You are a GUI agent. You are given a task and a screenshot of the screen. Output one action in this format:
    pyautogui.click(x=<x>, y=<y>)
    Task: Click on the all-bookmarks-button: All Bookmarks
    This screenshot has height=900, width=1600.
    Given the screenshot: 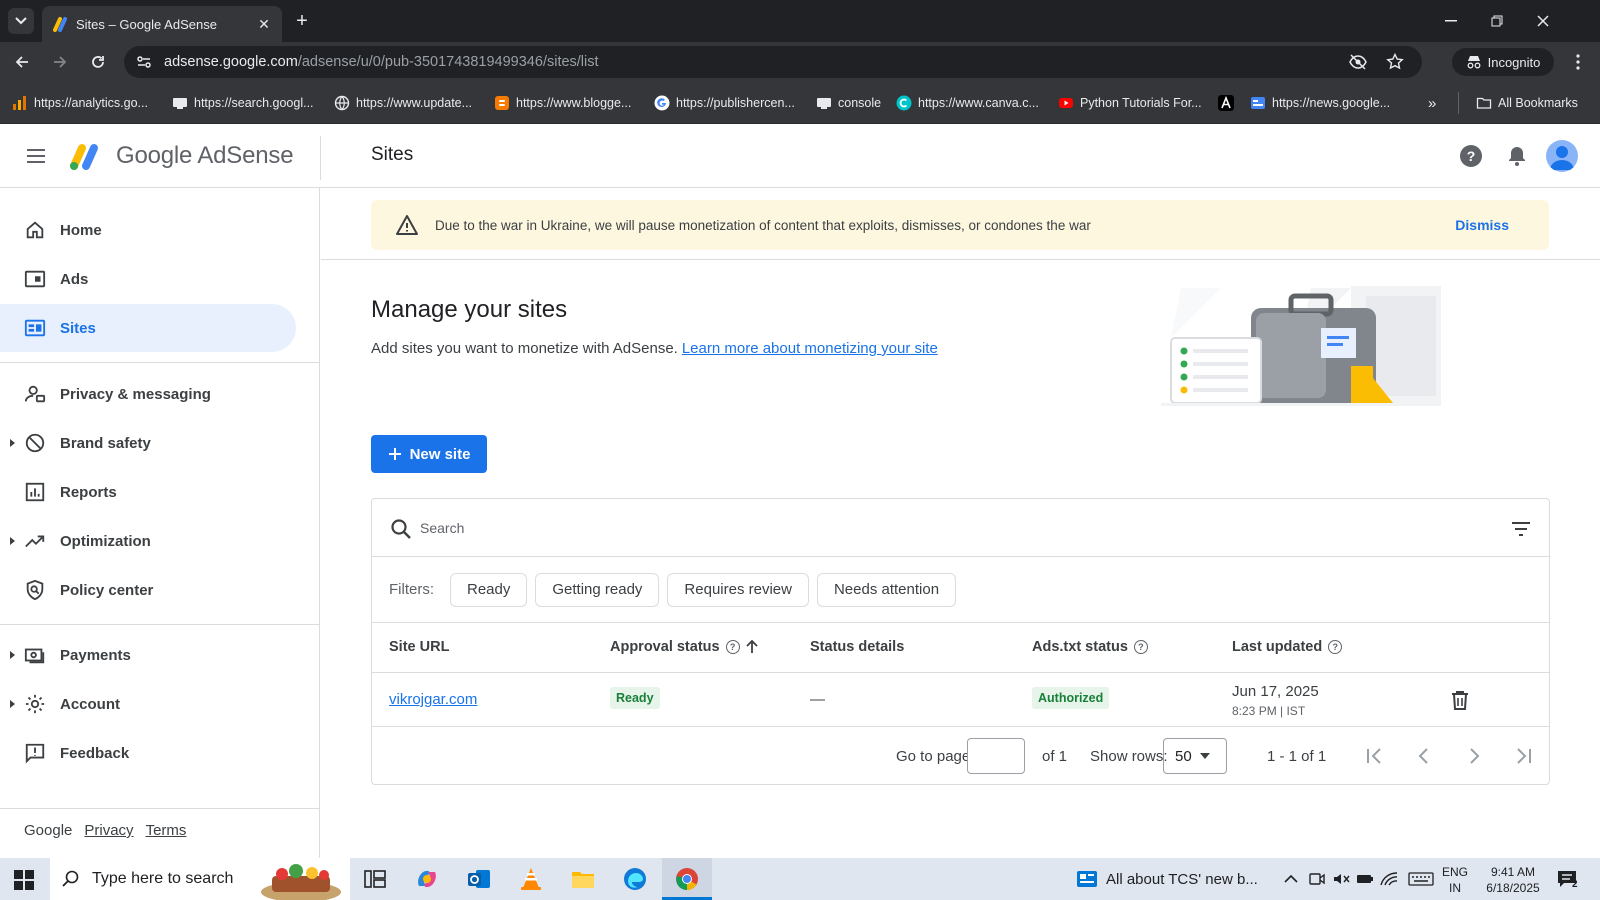 What is the action you would take?
    pyautogui.click(x=1527, y=103)
    